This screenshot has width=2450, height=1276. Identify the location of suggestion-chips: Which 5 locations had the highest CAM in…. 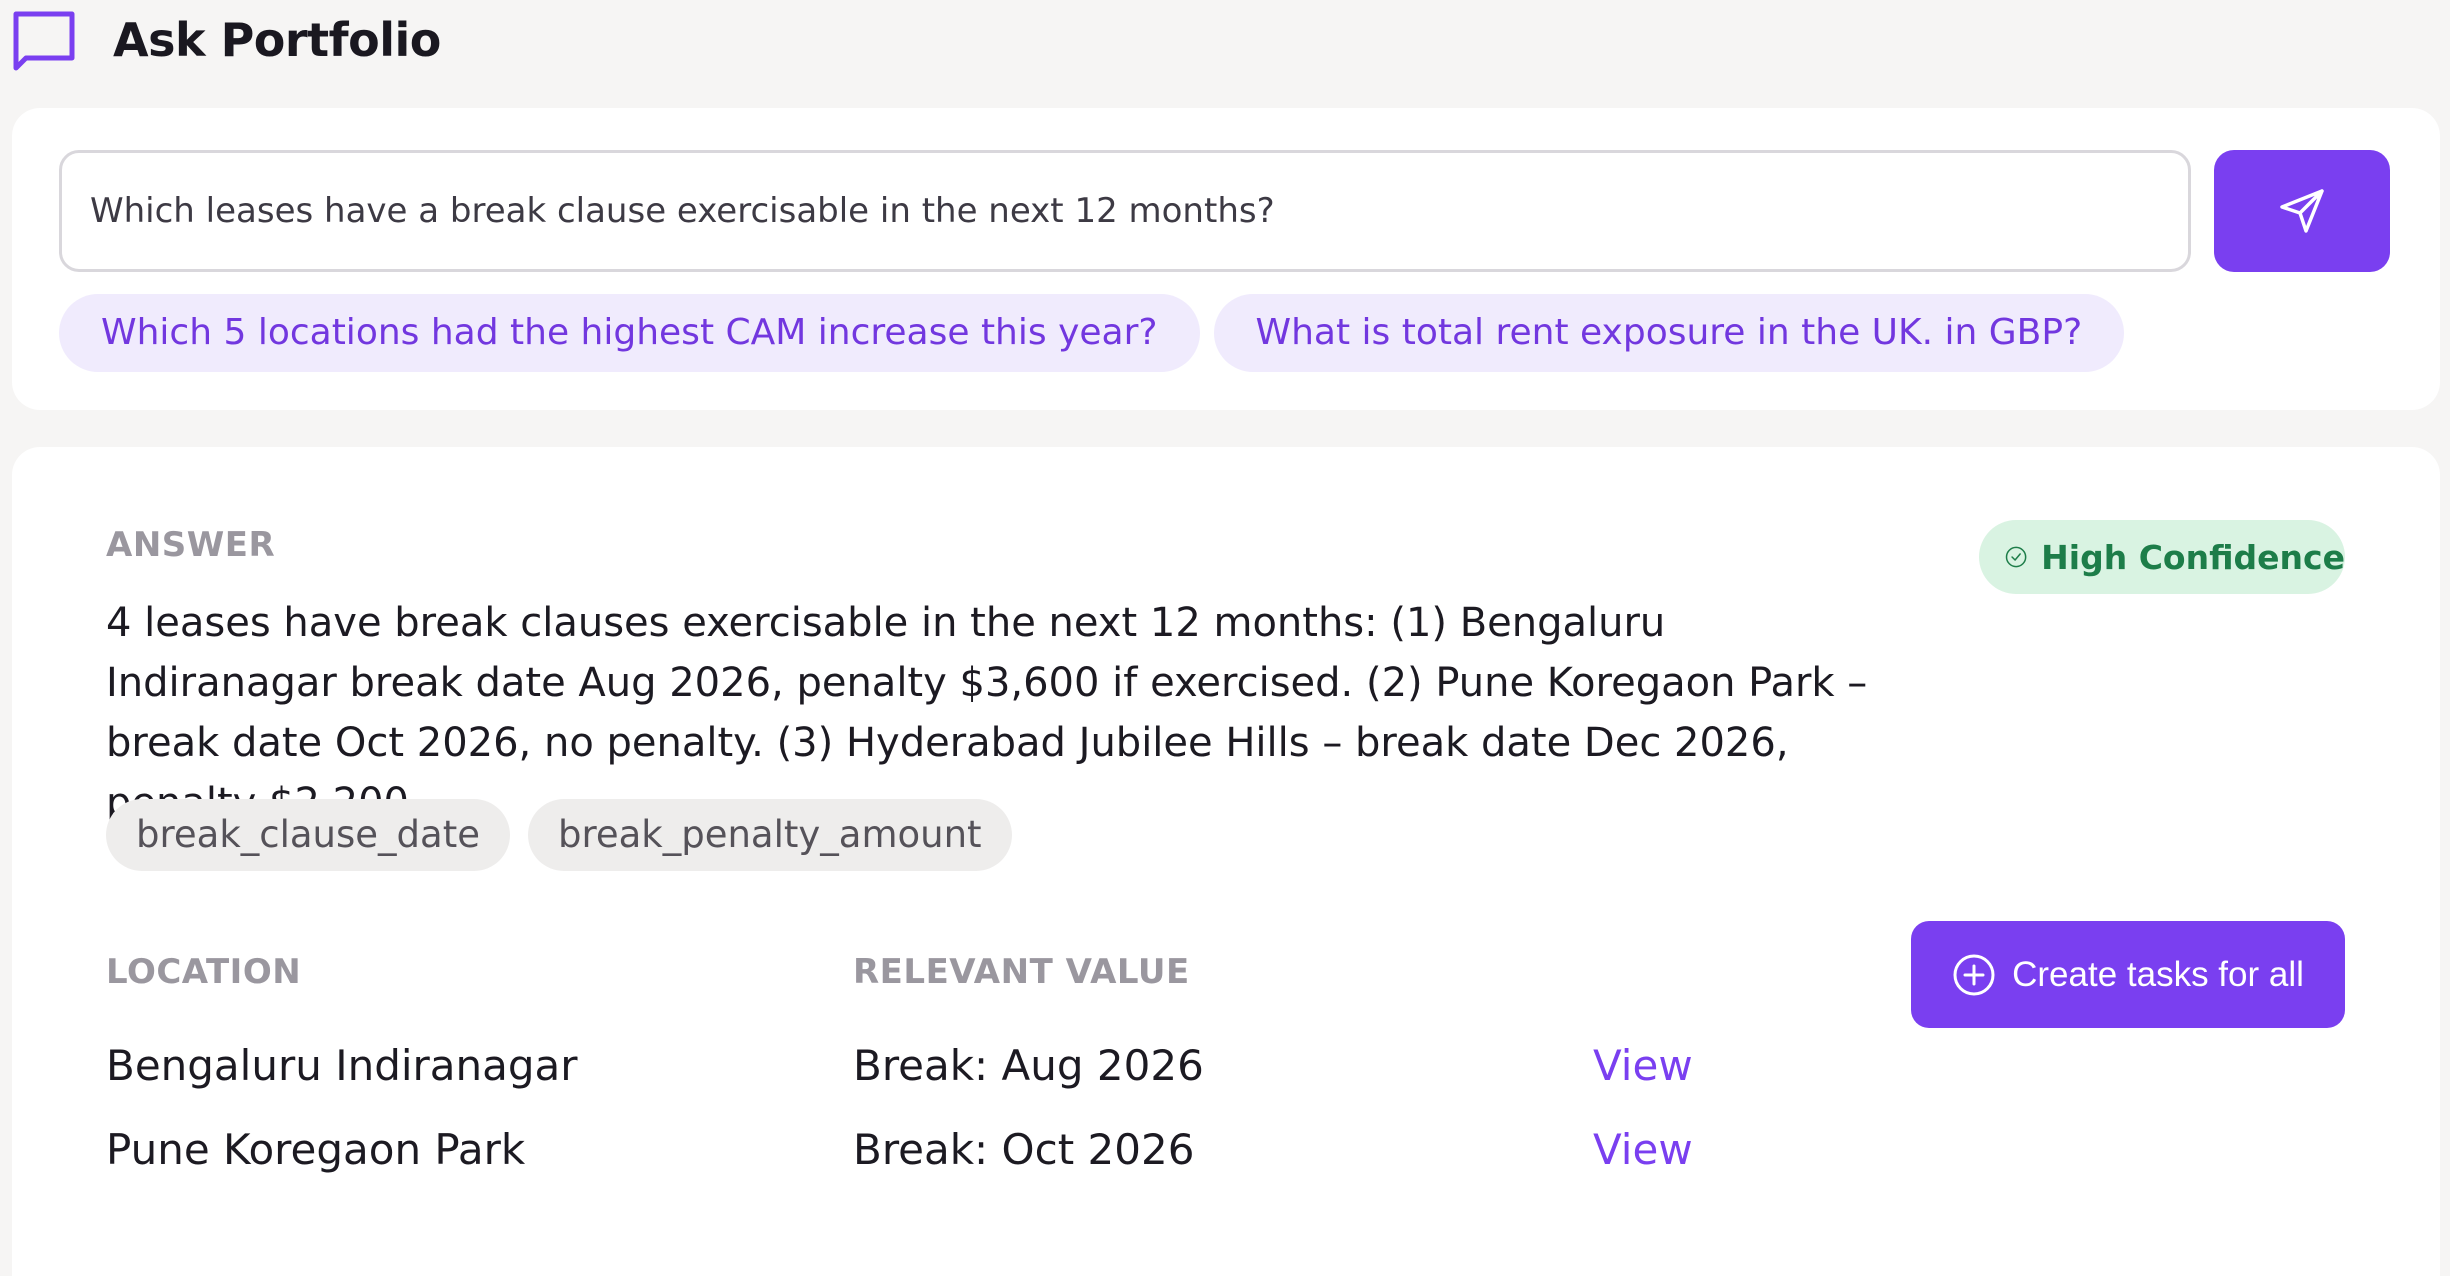
(1092, 333).